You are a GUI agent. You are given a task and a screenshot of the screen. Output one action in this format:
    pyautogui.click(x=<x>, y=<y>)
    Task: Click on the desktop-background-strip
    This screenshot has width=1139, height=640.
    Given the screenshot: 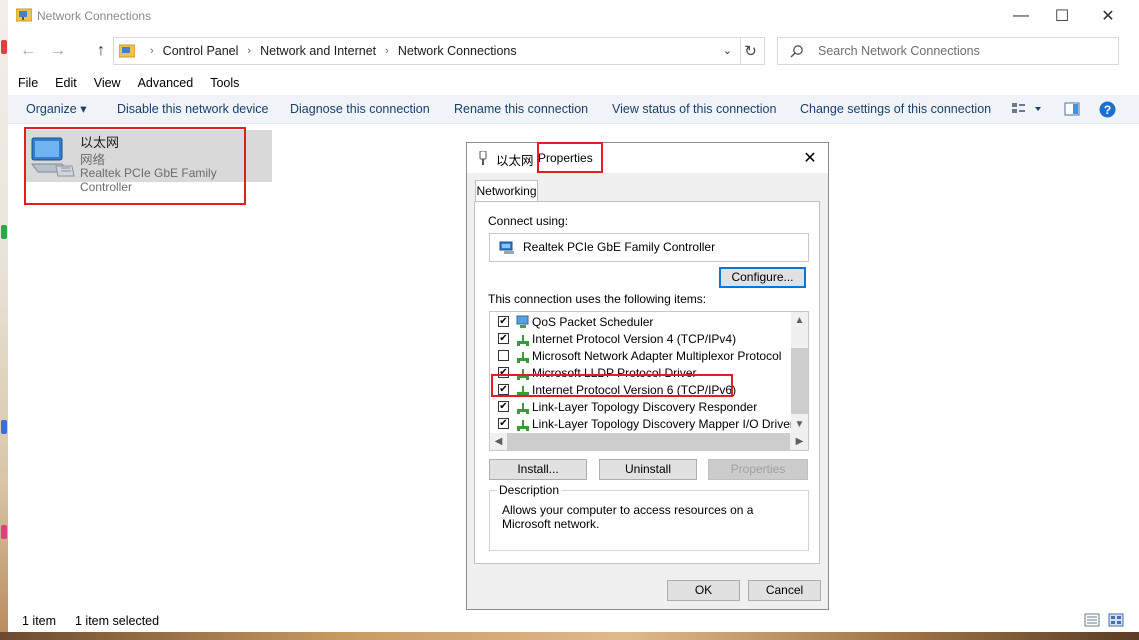 What is the action you would take?
    pyautogui.click(x=4, y=320)
    